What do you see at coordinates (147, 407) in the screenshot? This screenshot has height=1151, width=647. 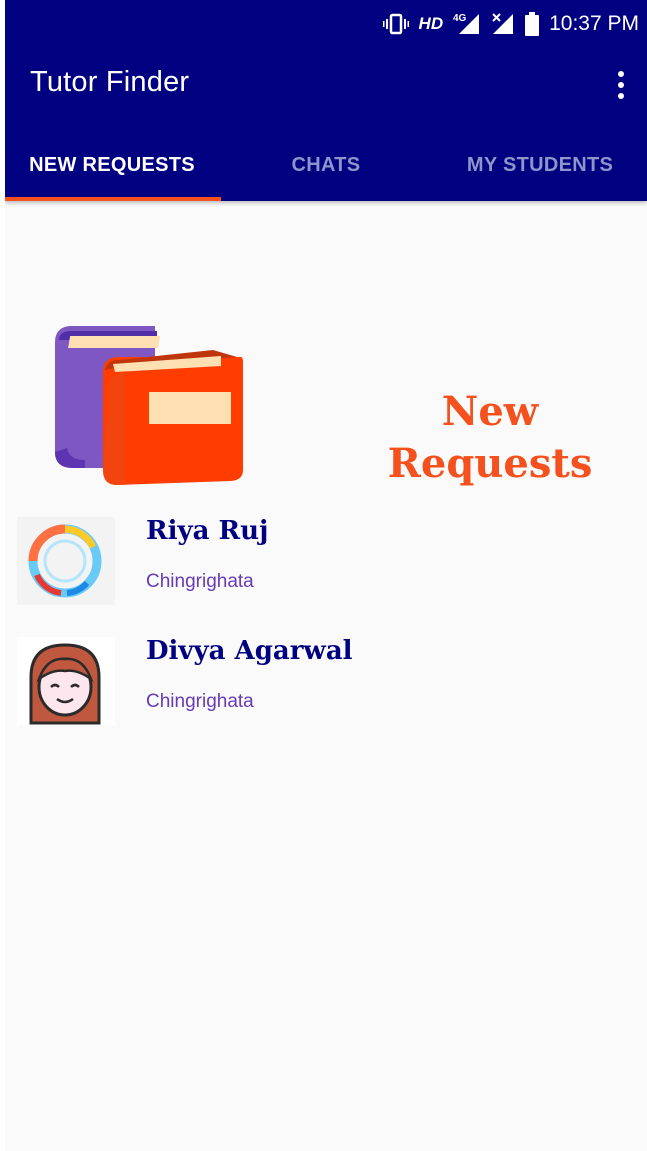 I see `books-icon` at bounding box center [147, 407].